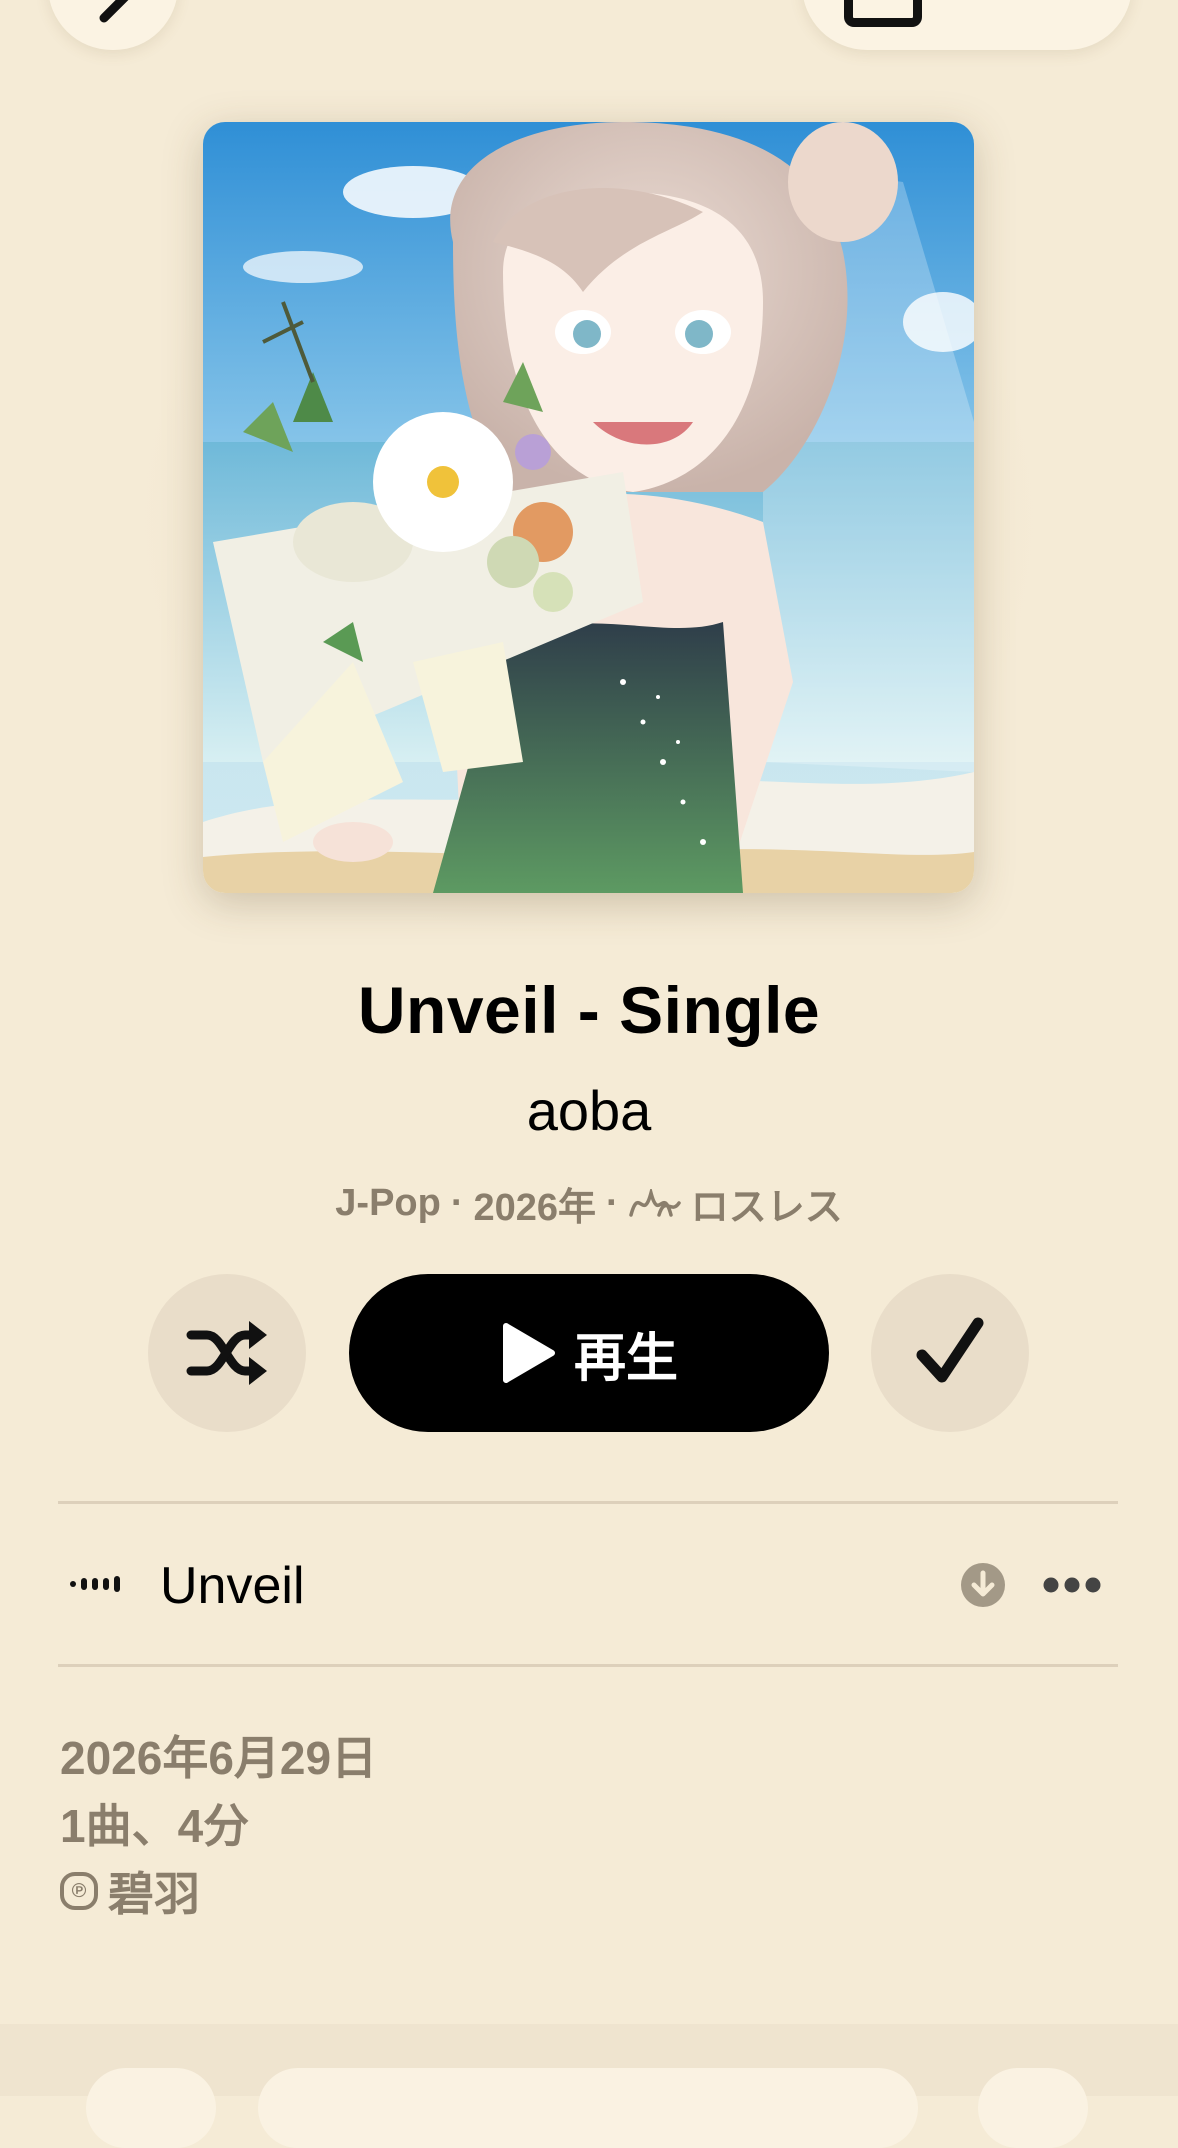  What do you see at coordinates (589, 1010) in the screenshot?
I see `album-title: Unveil - Single` at bounding box center [589, 1010].